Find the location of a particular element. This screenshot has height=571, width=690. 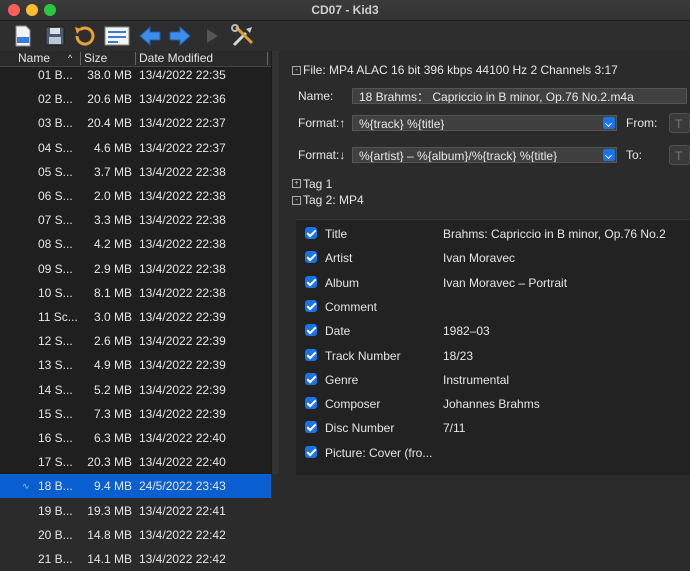

format-down-combo: %{artist} – %{album}/%{track} %{title} is located at coordinates (484, 155).